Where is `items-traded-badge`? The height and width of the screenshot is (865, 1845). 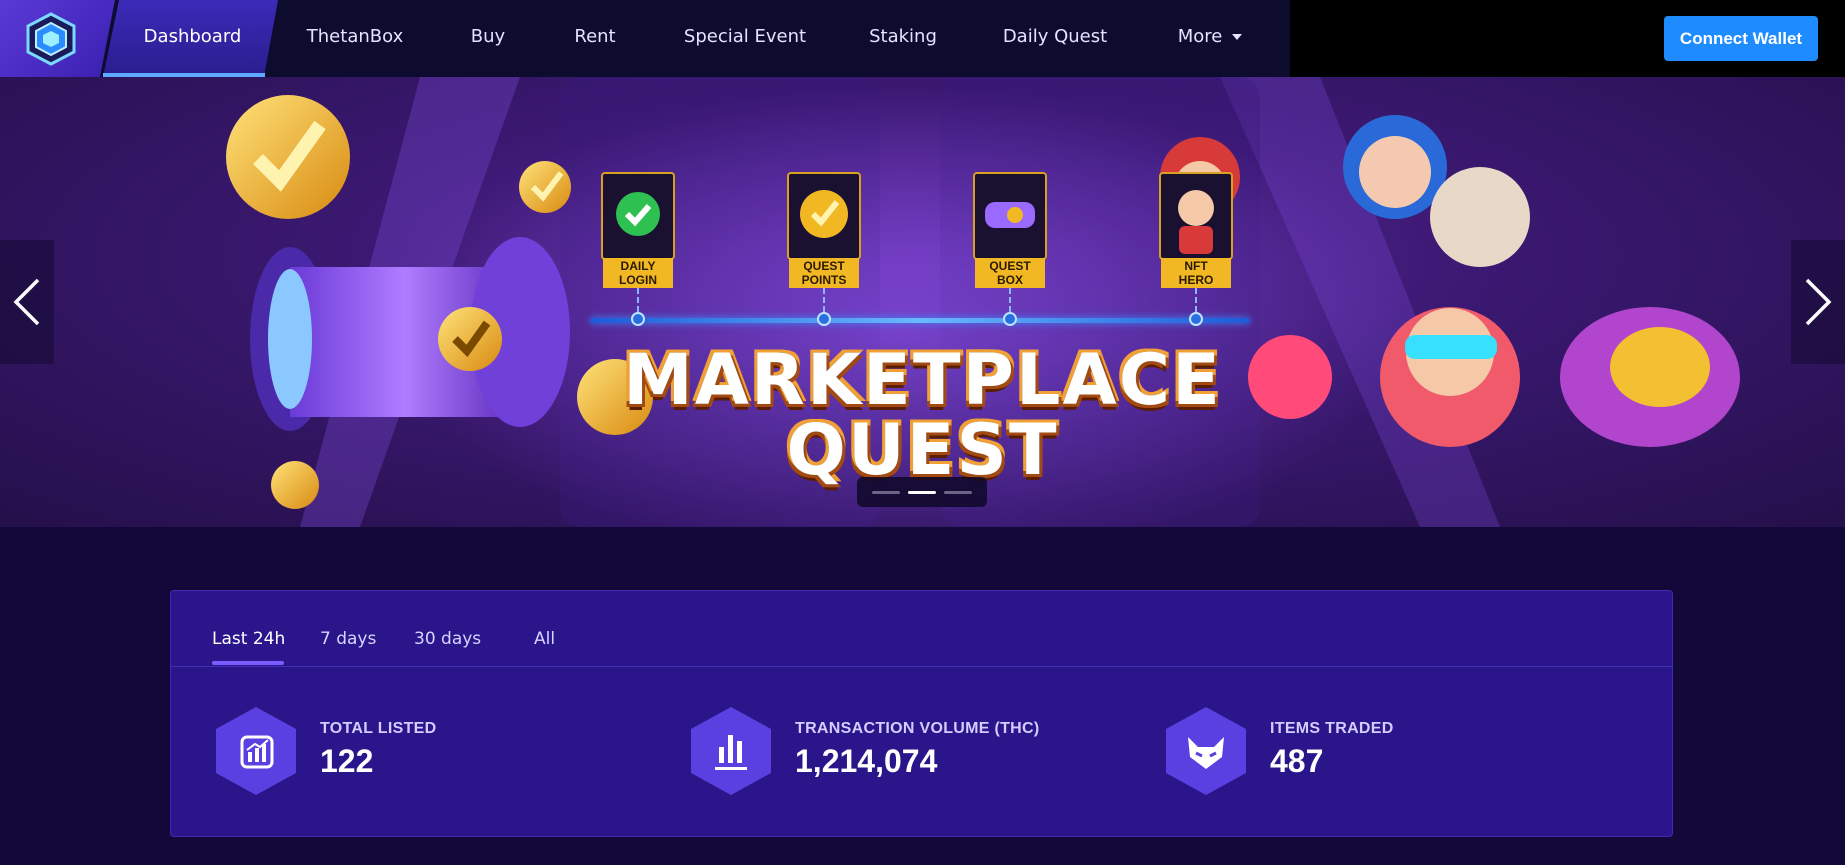 items-traded-badge is located at coordinates (1206, 751).